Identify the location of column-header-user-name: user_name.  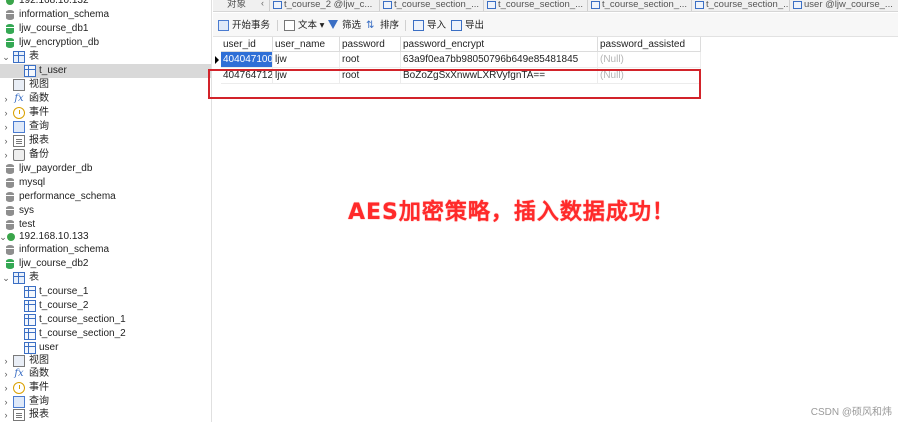
(306, 44).